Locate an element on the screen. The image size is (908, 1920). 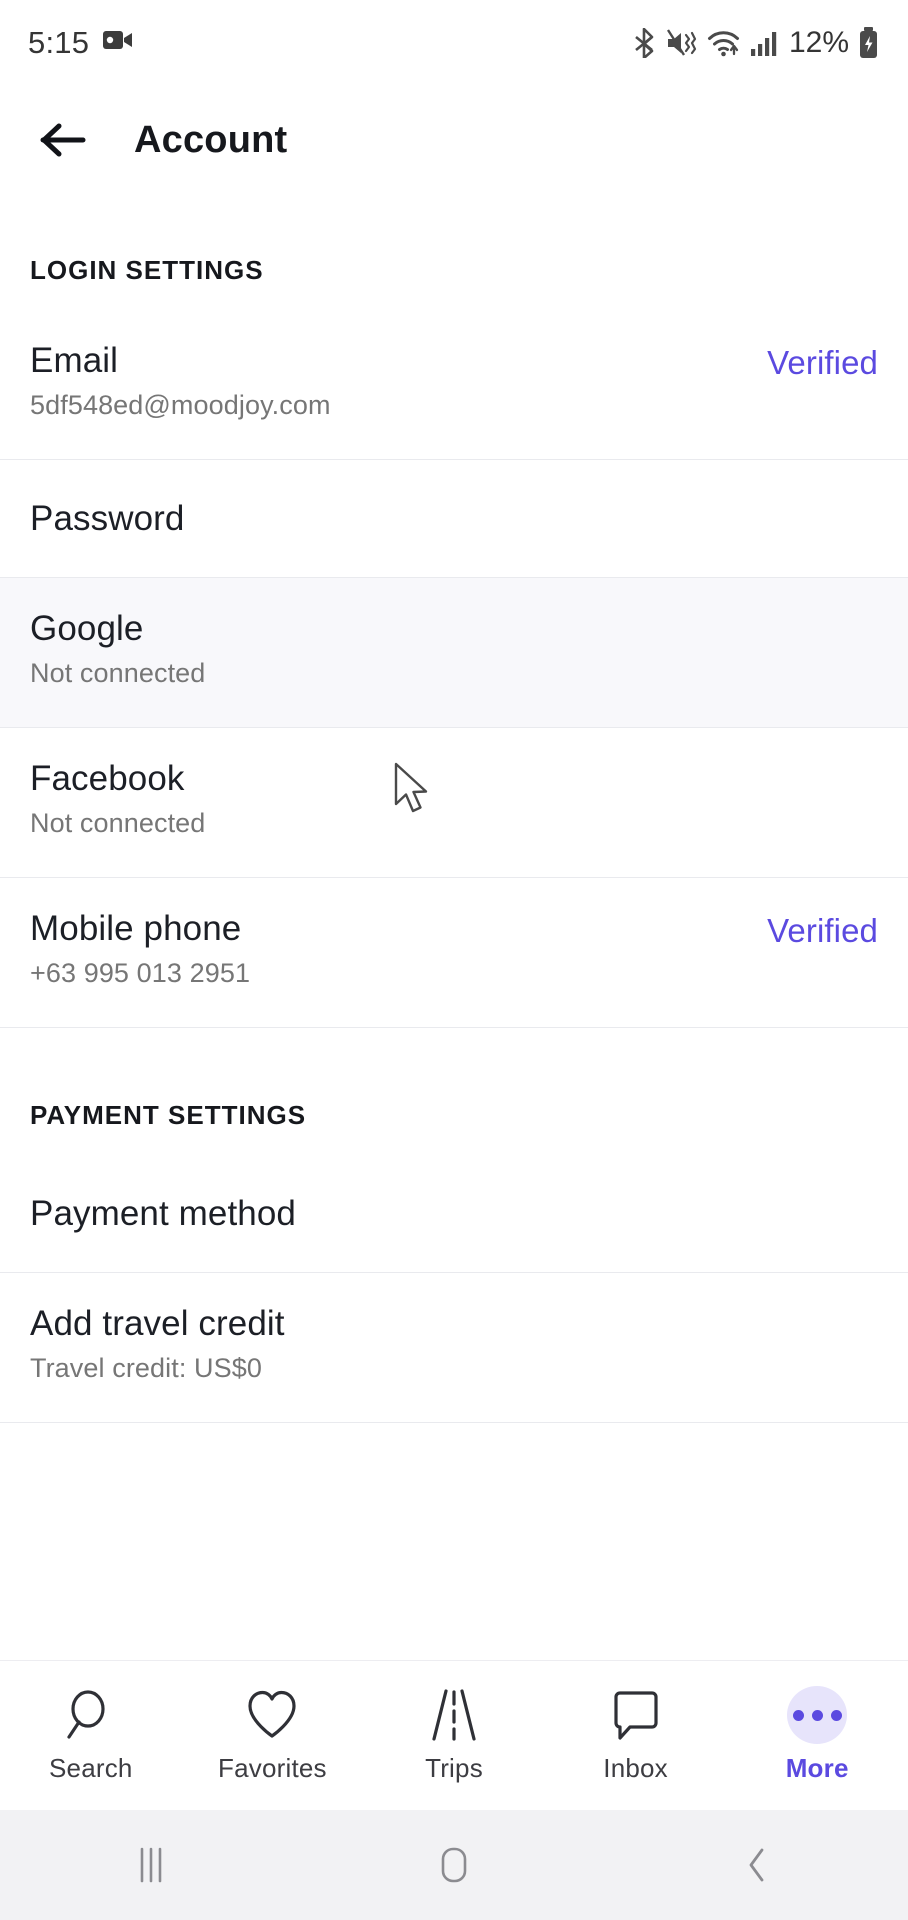
status-bar-left: 5:15 is located at coordinates (80, 43).